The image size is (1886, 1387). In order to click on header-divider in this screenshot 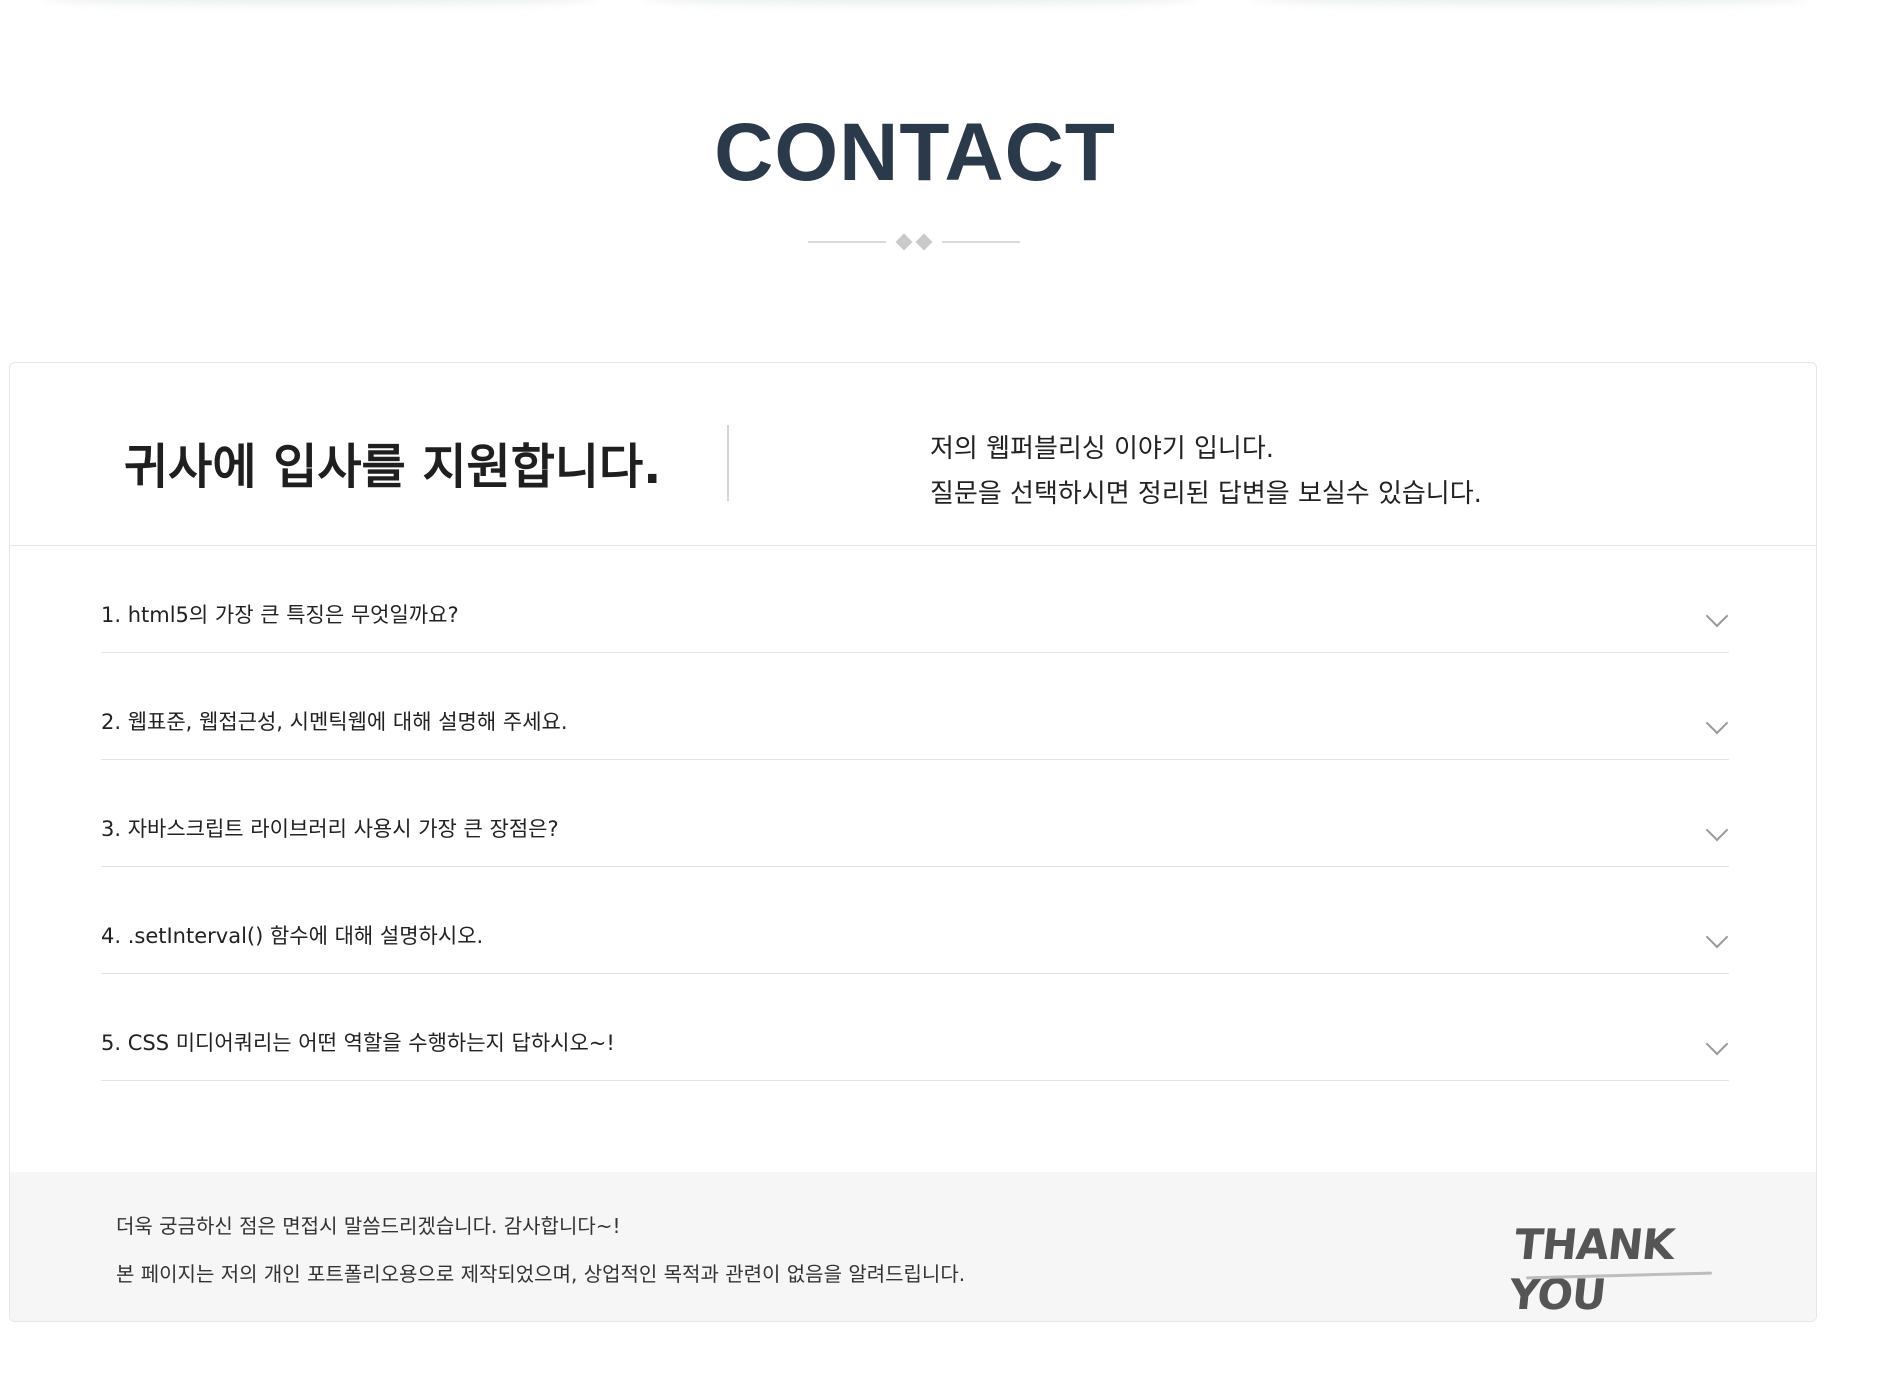, I will do `click(728, 463)`.